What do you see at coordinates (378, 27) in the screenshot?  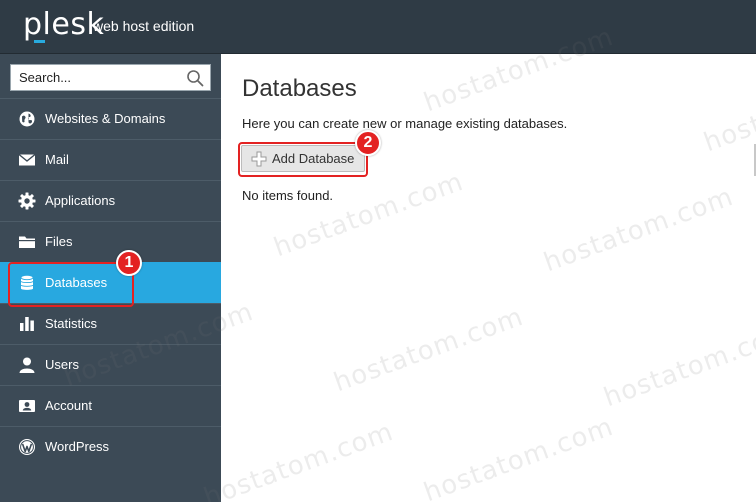 I see `top-bar: plesk web host edition` at bounding box center [378, 27].